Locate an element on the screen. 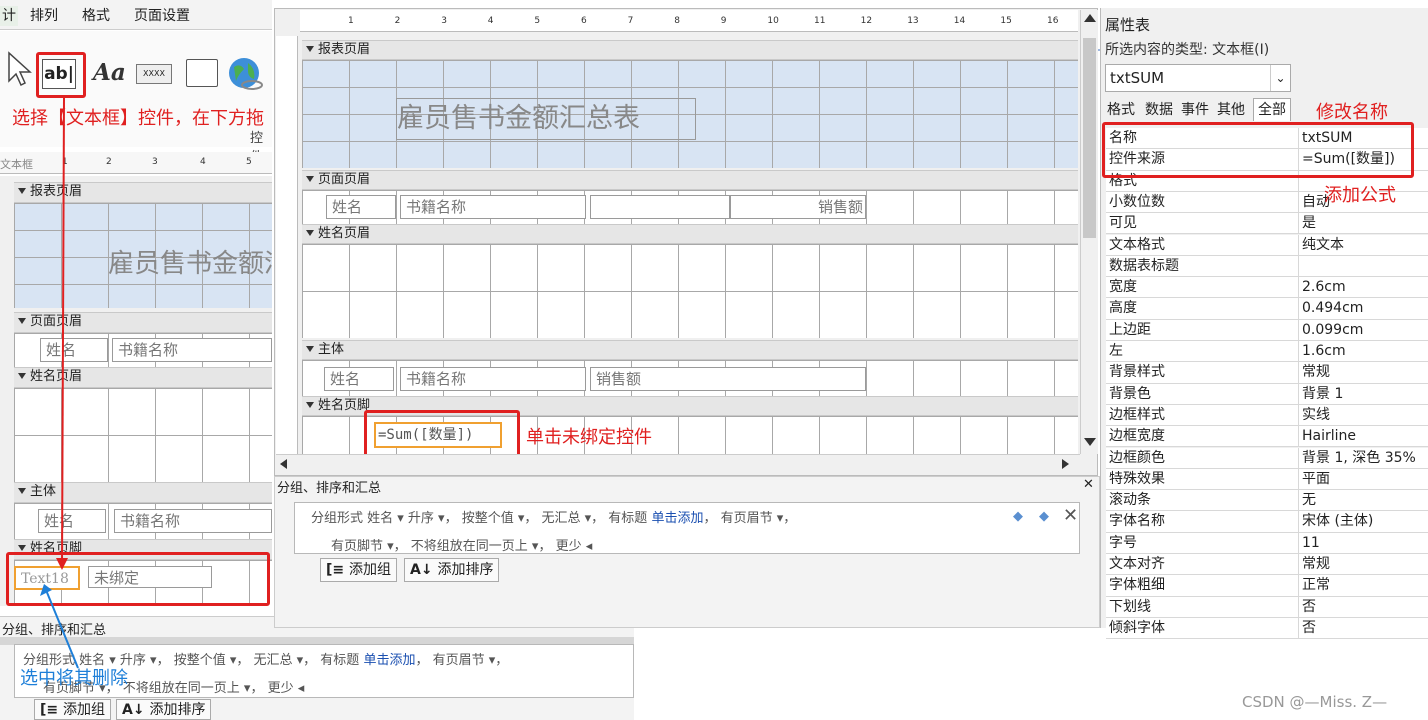  center-report-title: 雇员售书金额汇总表 is located at coordinates (546, 119).